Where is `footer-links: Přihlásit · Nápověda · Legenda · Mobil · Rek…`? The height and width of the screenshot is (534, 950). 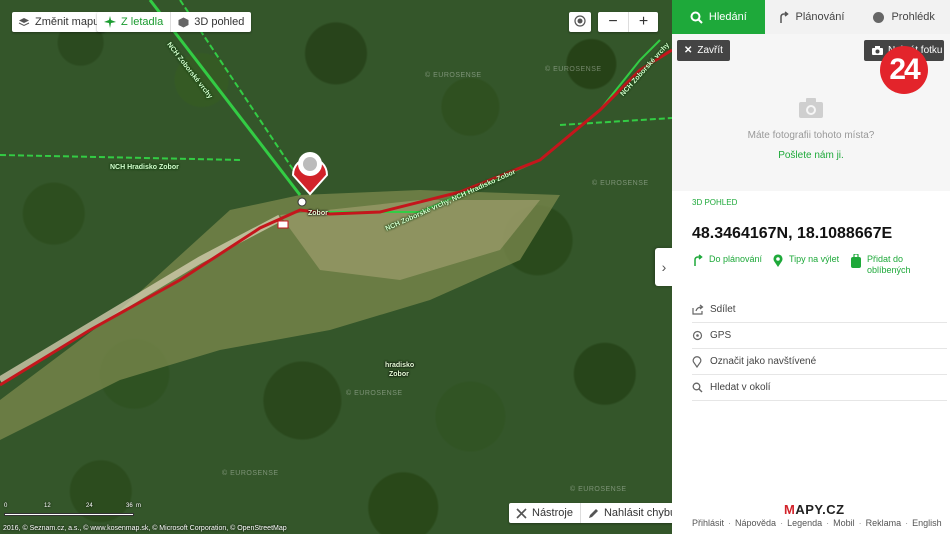 footer-links: Přihlásit · Nápověda · Legenda · Mobil · Rek… is located at coordinates (817, 523).